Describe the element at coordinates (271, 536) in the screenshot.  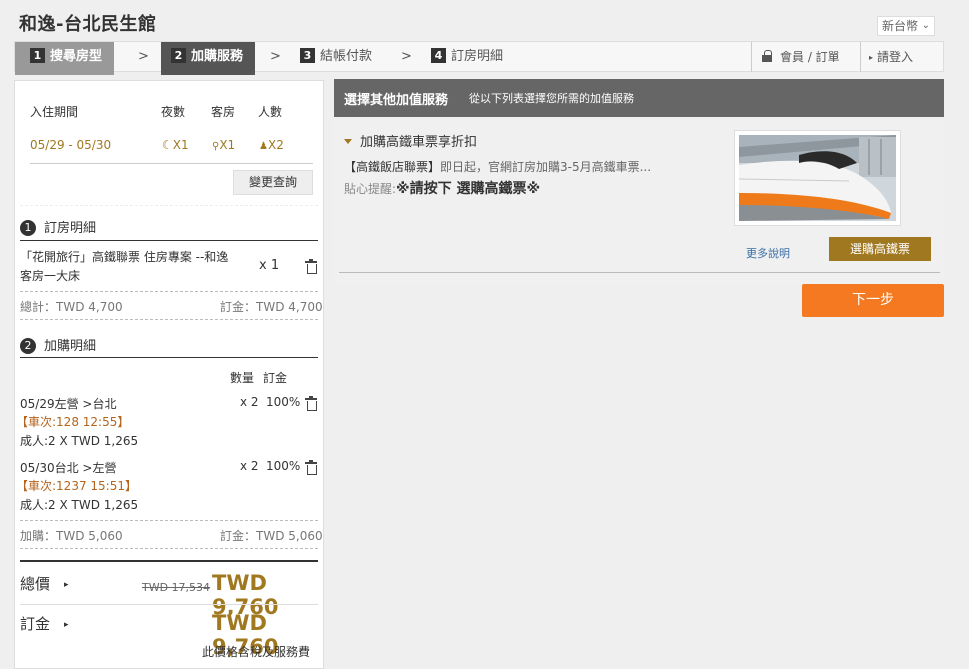
I see `addon-deposit: 訂金：TWD 5,060` at that location.